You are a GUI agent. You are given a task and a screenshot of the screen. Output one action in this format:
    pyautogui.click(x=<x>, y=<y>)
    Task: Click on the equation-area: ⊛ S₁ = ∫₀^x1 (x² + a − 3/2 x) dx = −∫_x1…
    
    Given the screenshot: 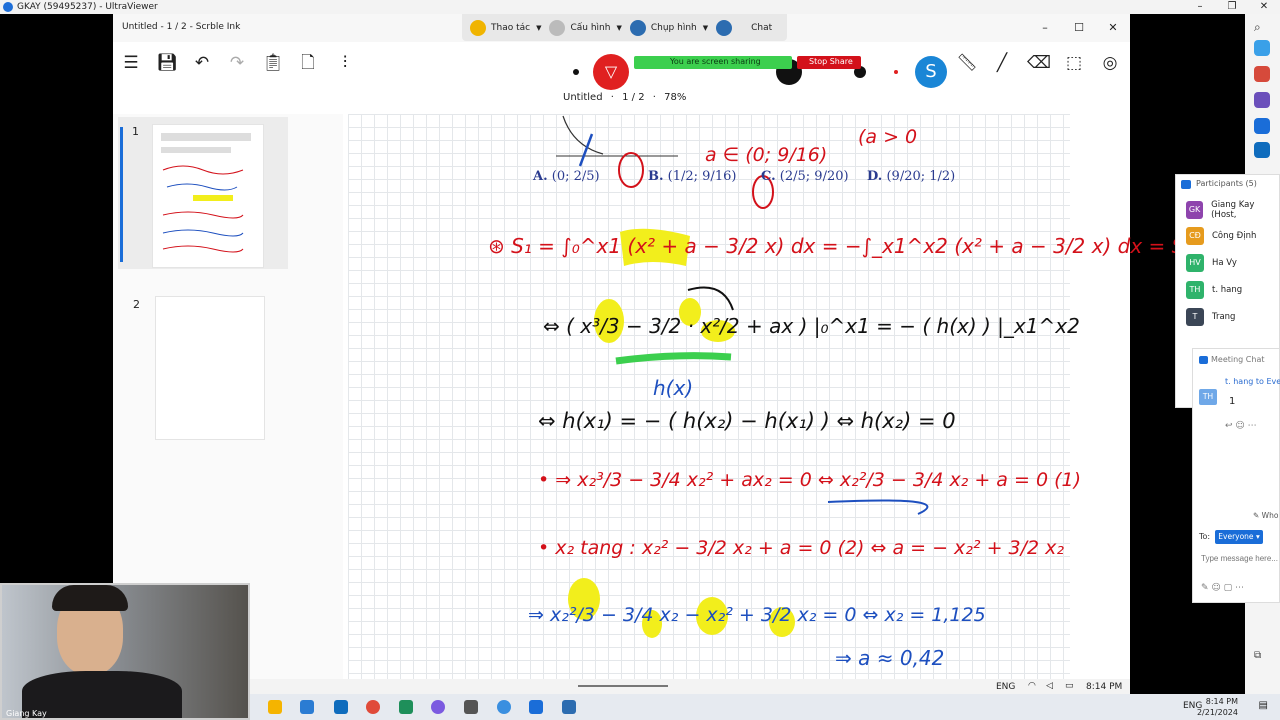 What is the action you would take?
    pyautogui.click(x=840, y=246)
    